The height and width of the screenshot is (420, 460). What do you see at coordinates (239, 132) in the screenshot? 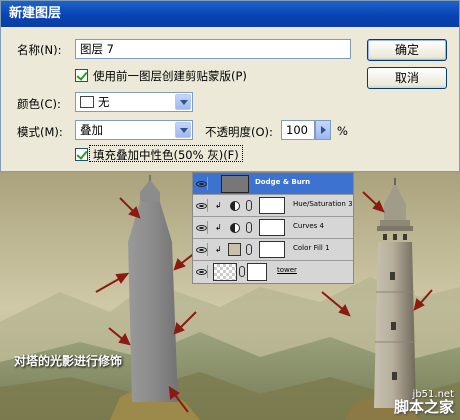
I see `opacity-label: 不透明度(O):` at bounding box center [239, 132].